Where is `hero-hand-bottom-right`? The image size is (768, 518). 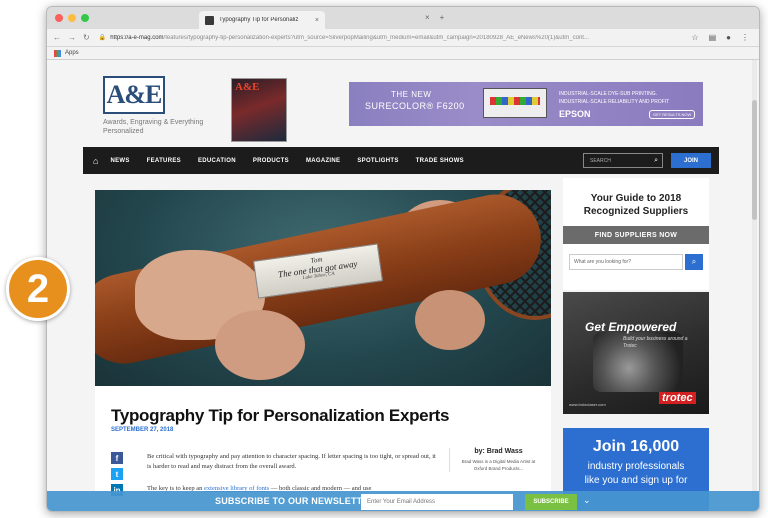
hero-hand-bottom-right is located at coordinates (450, 320).